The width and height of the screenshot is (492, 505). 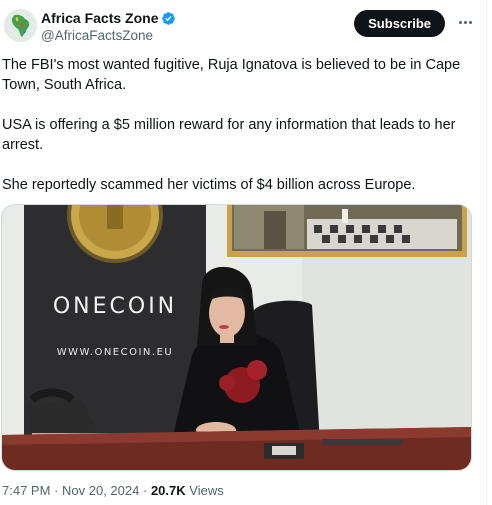 I want to click on subscribe-button: Subscribe, so click(x=399, y=23).